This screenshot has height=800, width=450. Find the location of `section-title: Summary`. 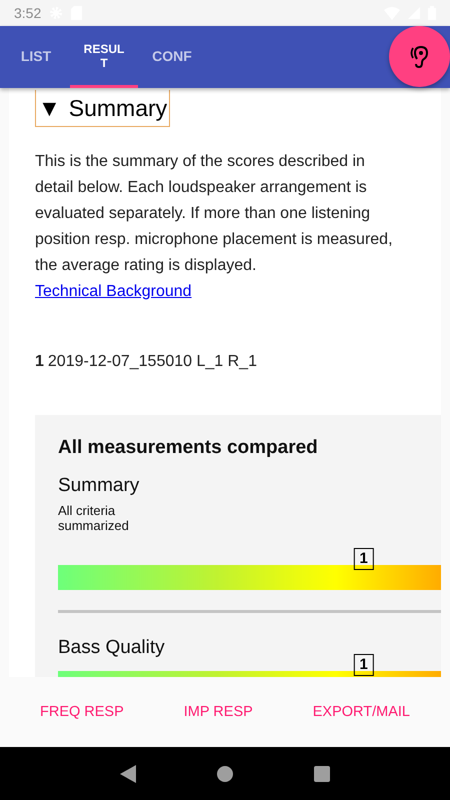

section-title: Summary is located at coordinates (118, 108).